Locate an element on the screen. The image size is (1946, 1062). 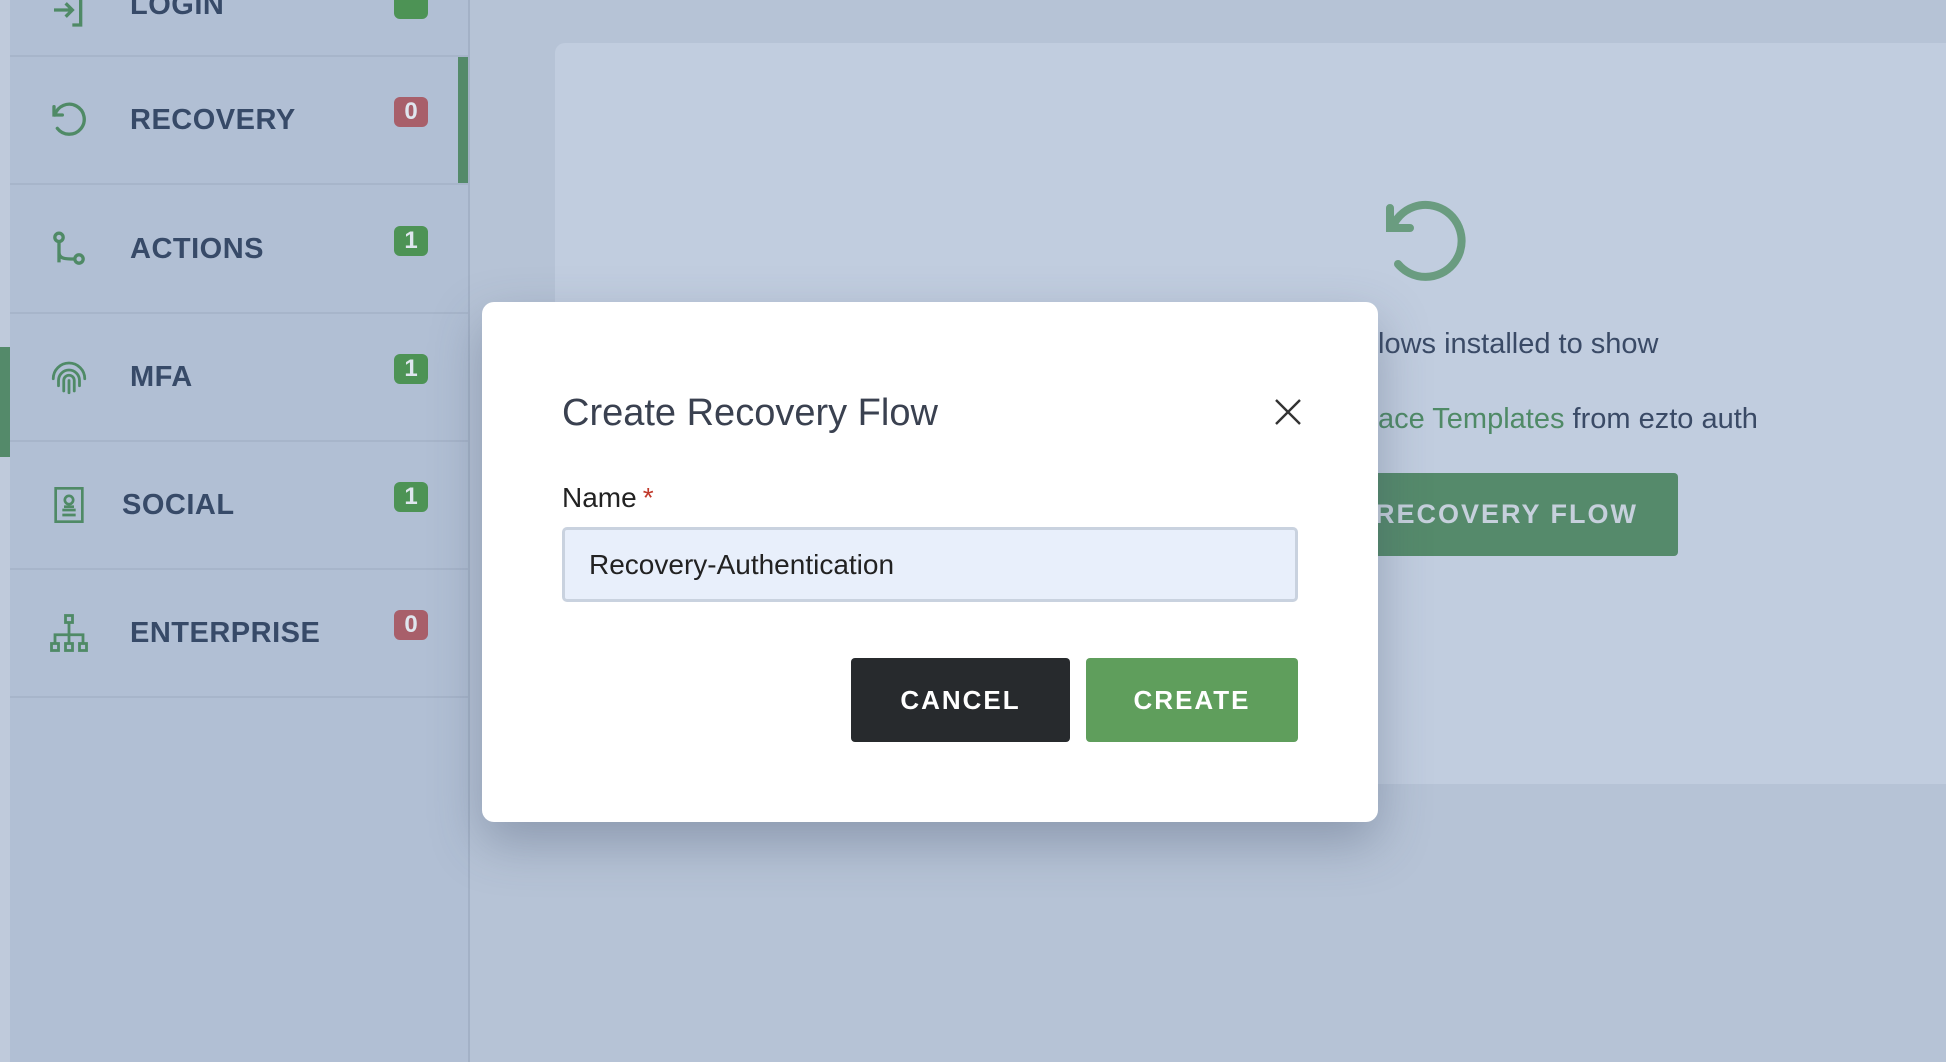
create-button: CREATE is located at coordinates (1192, 700).